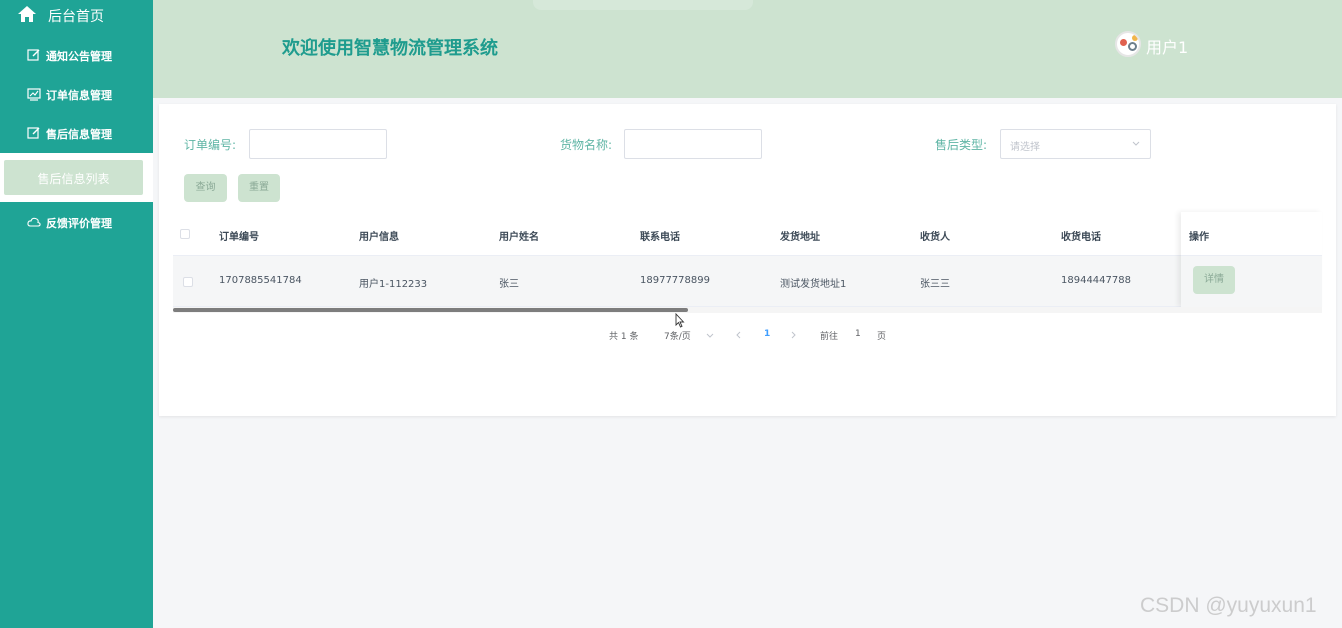 Image resolution: width=1342 pixels, height=628 pixels. I want to click on goods-name-label: 货物名称:, so click(586, 145).